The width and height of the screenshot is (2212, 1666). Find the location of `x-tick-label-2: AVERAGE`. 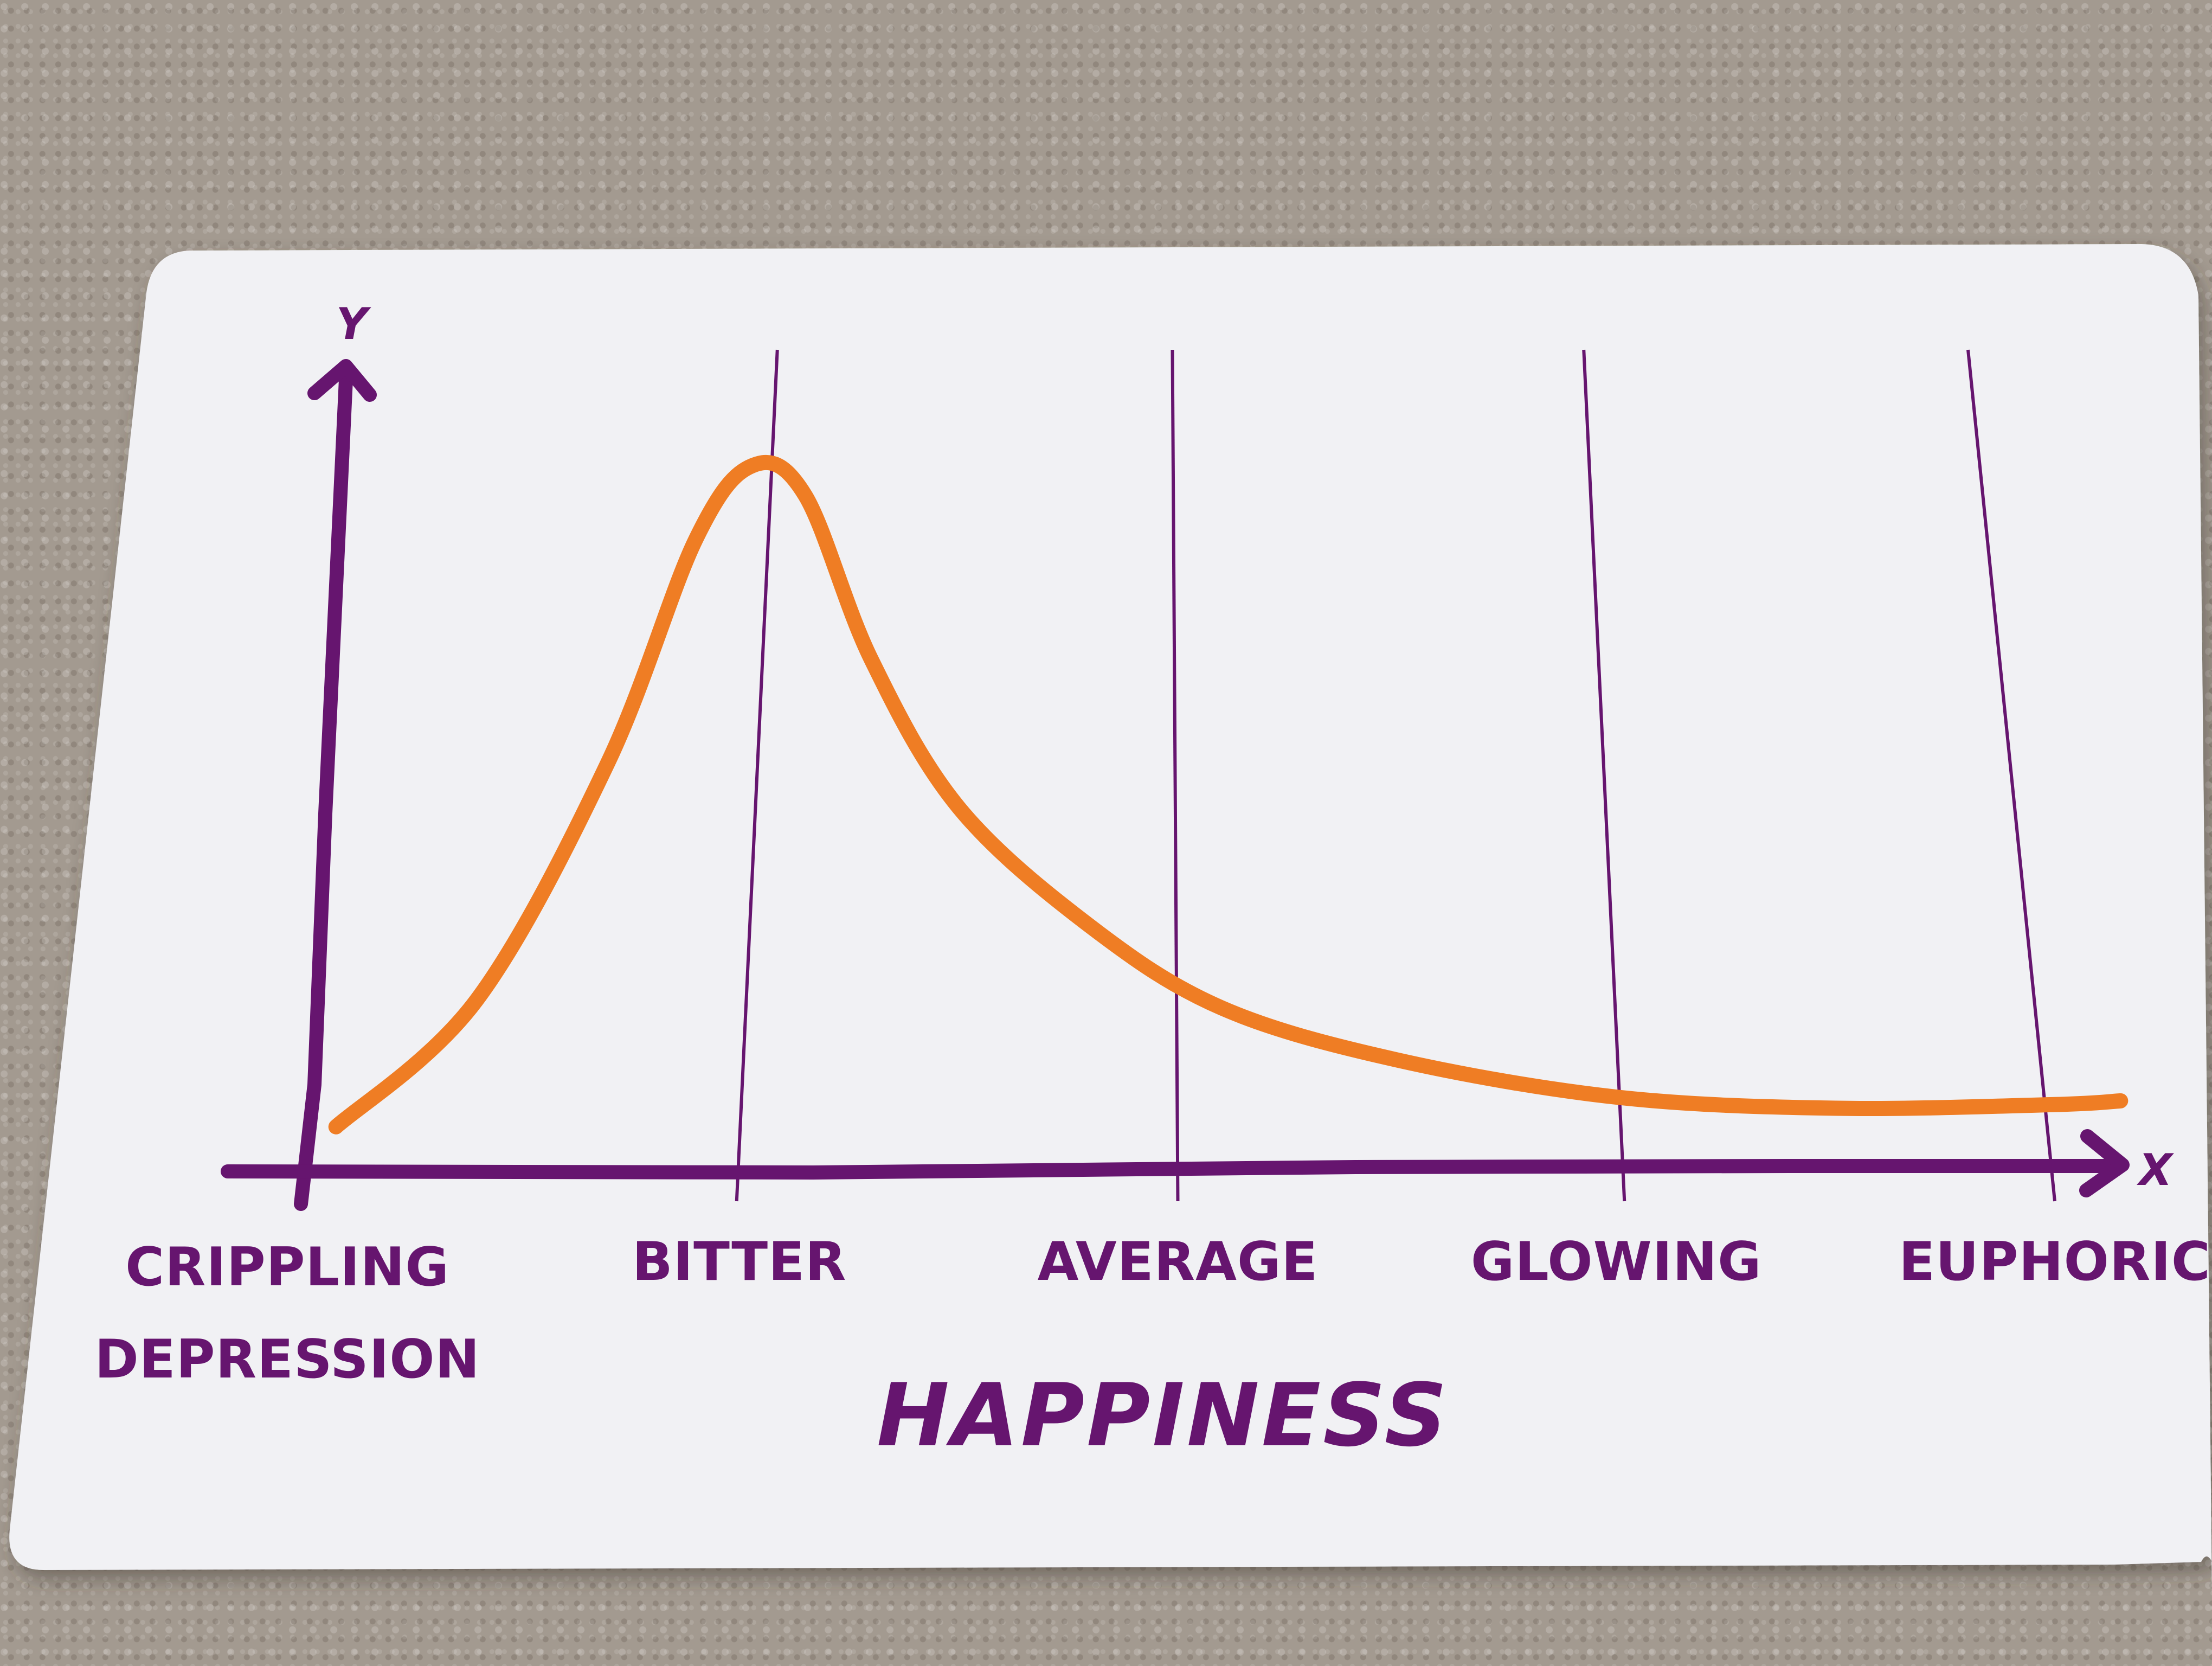

x-tick-label-2: AVERAGE is located at coordinates (1178, 1262).